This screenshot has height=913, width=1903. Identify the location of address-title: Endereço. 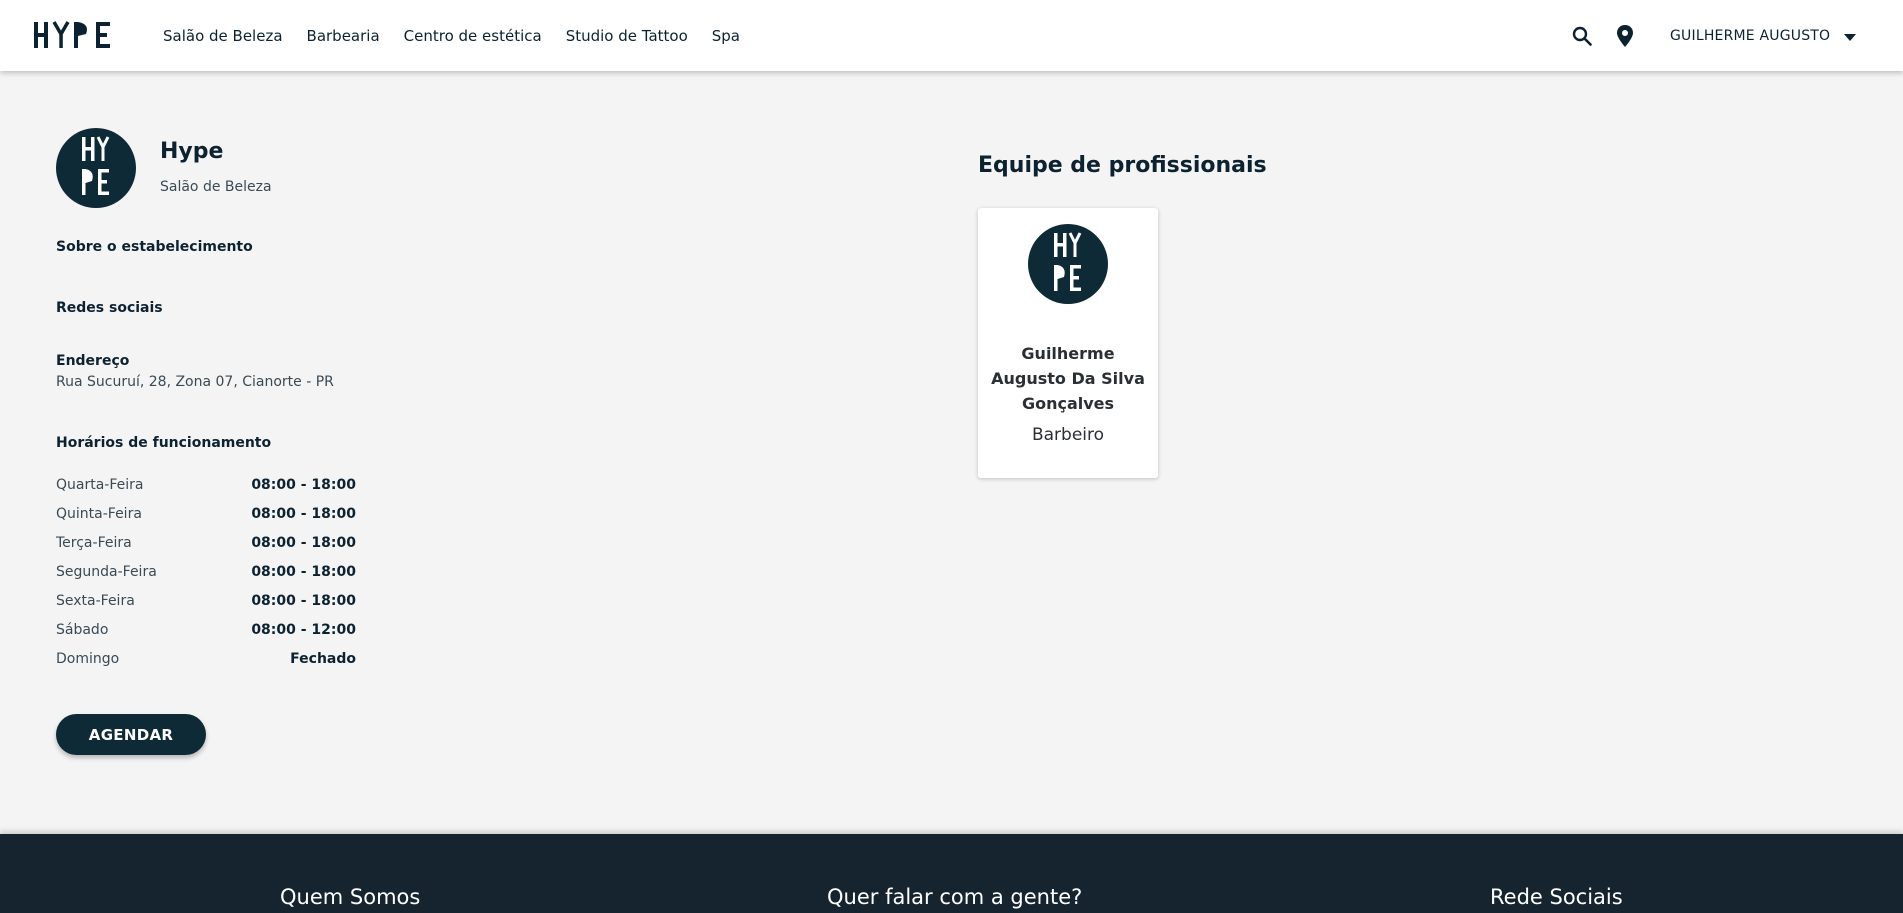
(93, 361).